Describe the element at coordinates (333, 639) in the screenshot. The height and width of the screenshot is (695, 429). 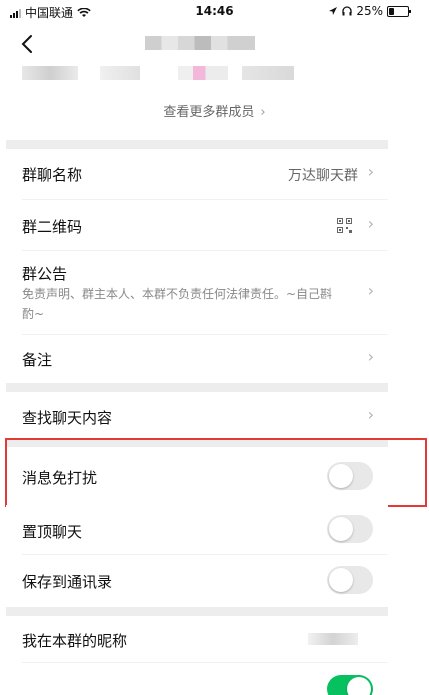
I see `blurred-nickname-value` at that location.